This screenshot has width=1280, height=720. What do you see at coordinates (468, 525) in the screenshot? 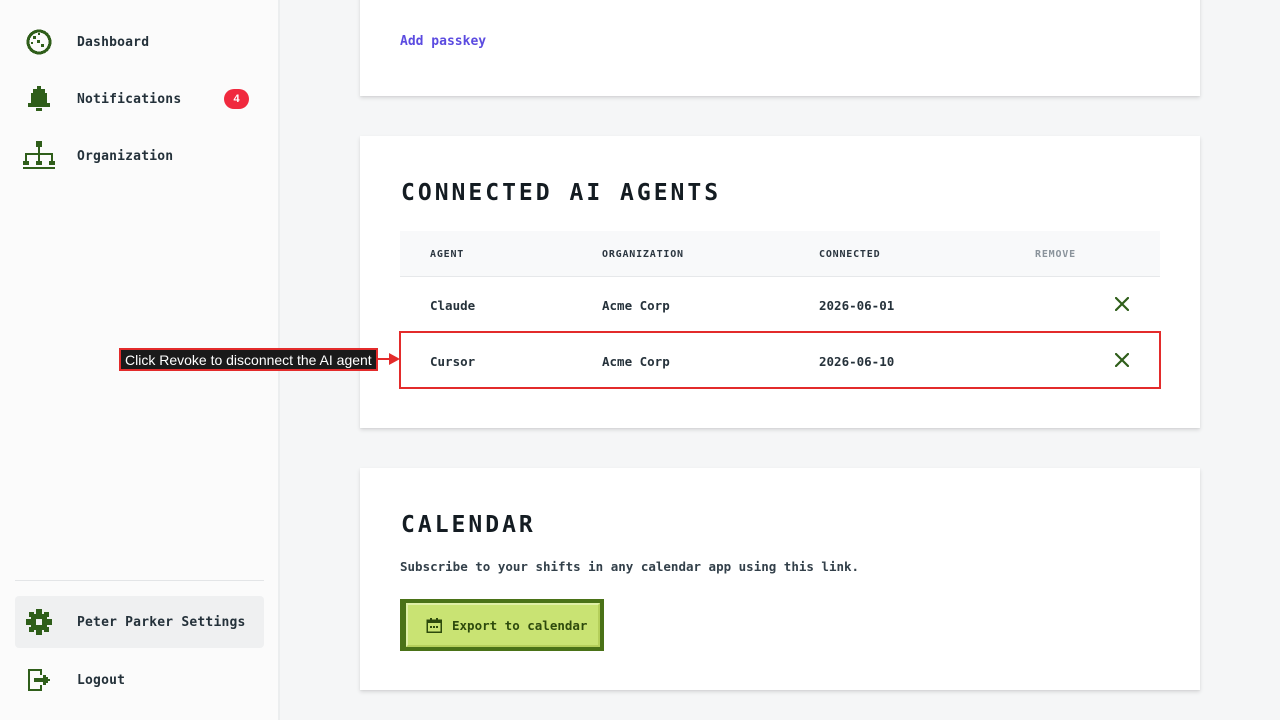
I see `section-title: CALENDAR` at bounding box center [468, 525].